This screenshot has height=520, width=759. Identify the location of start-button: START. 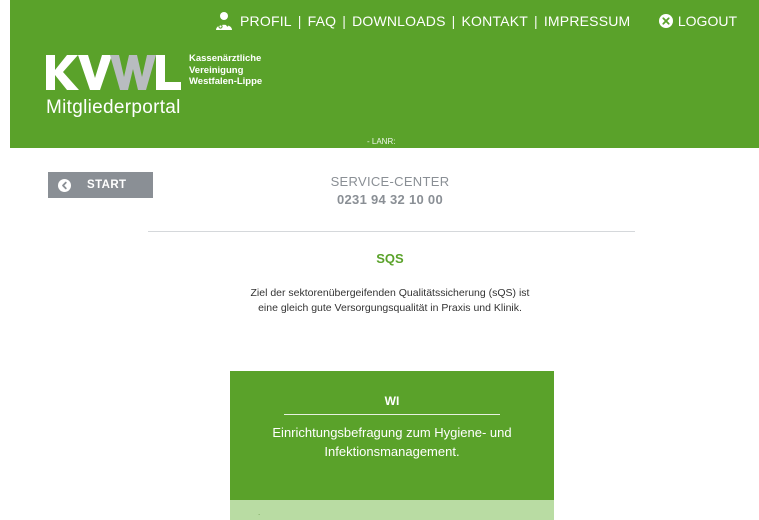
(100, 185).